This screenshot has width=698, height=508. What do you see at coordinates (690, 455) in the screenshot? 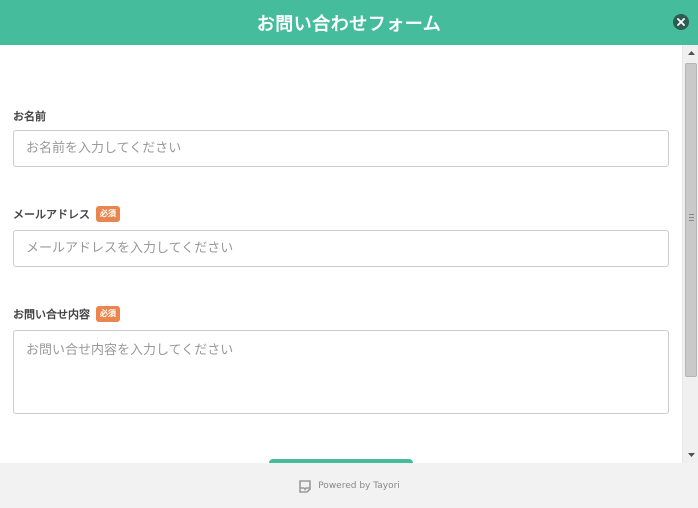
I see `scroll-down-arrow` at bounding box center [690, 455].